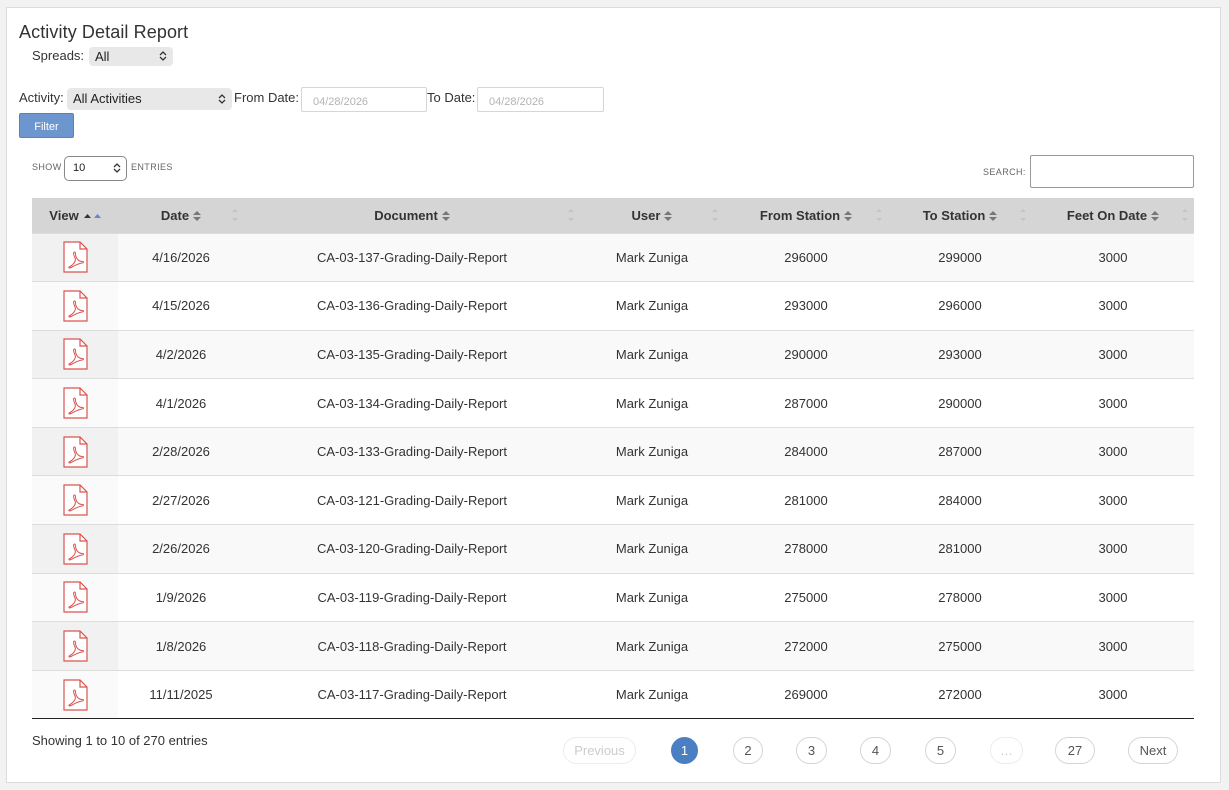 Image resolution: width=1229 pixels, height=790 pixels. What do you see at coordinates (79, 168) in the screenshot?
I see `entries-select-value: 10` at bounding box center [79, 168].